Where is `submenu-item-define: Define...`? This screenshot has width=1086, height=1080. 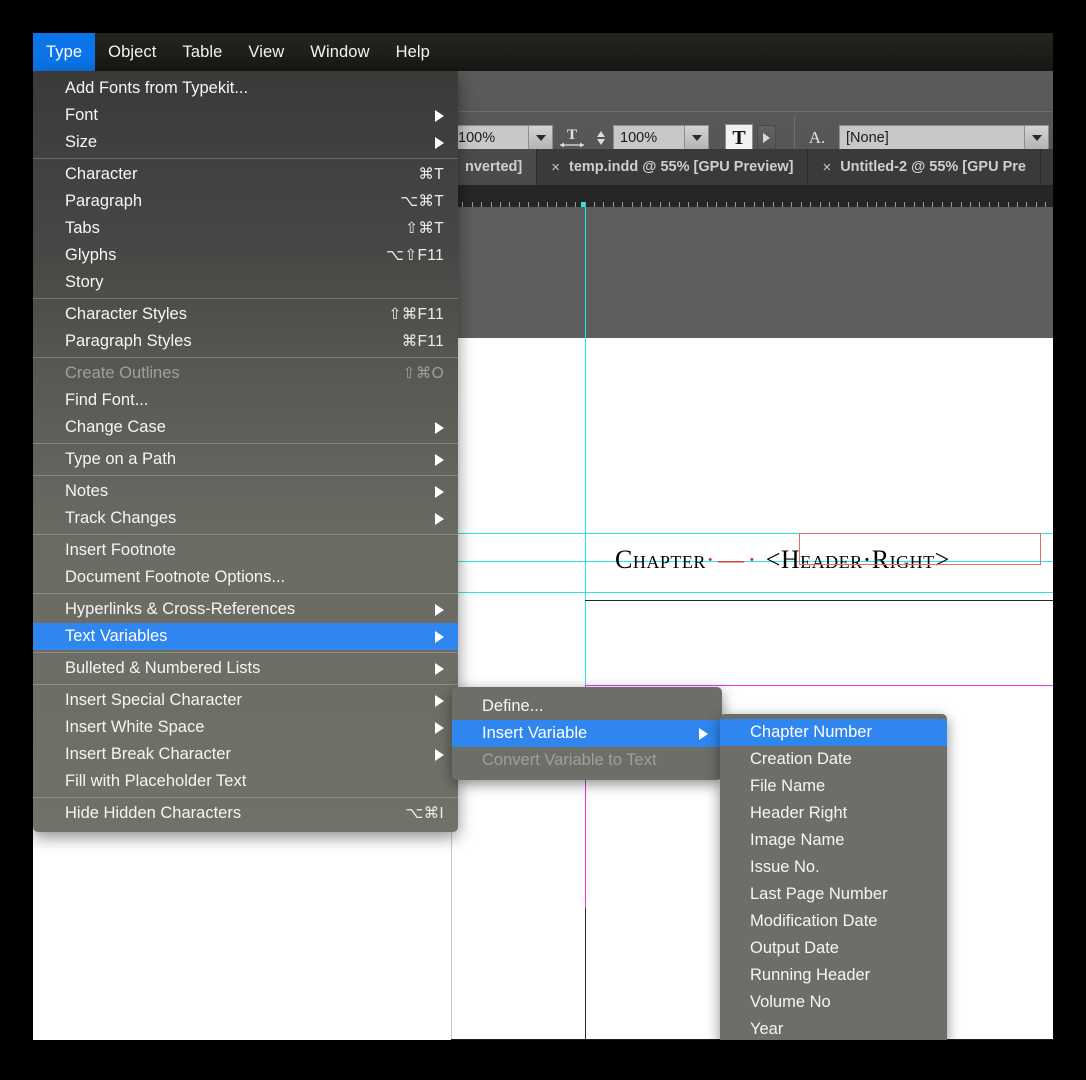
submenu-item-define: Define... is located at coordinates (587, 706).